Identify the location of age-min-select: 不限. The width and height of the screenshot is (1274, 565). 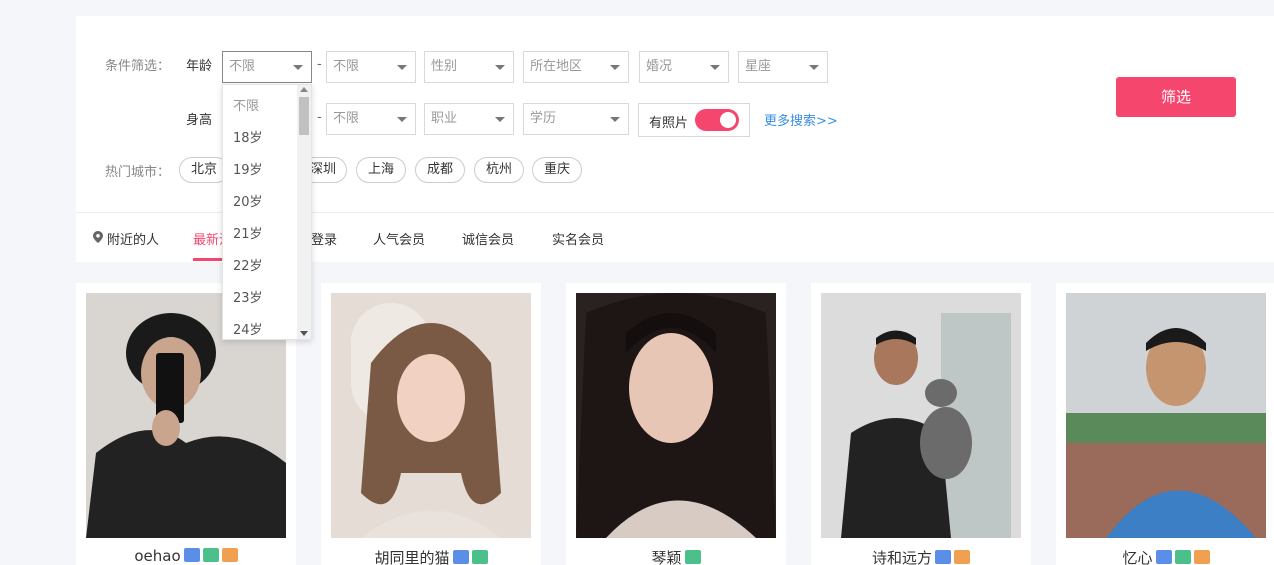
(267, 67).